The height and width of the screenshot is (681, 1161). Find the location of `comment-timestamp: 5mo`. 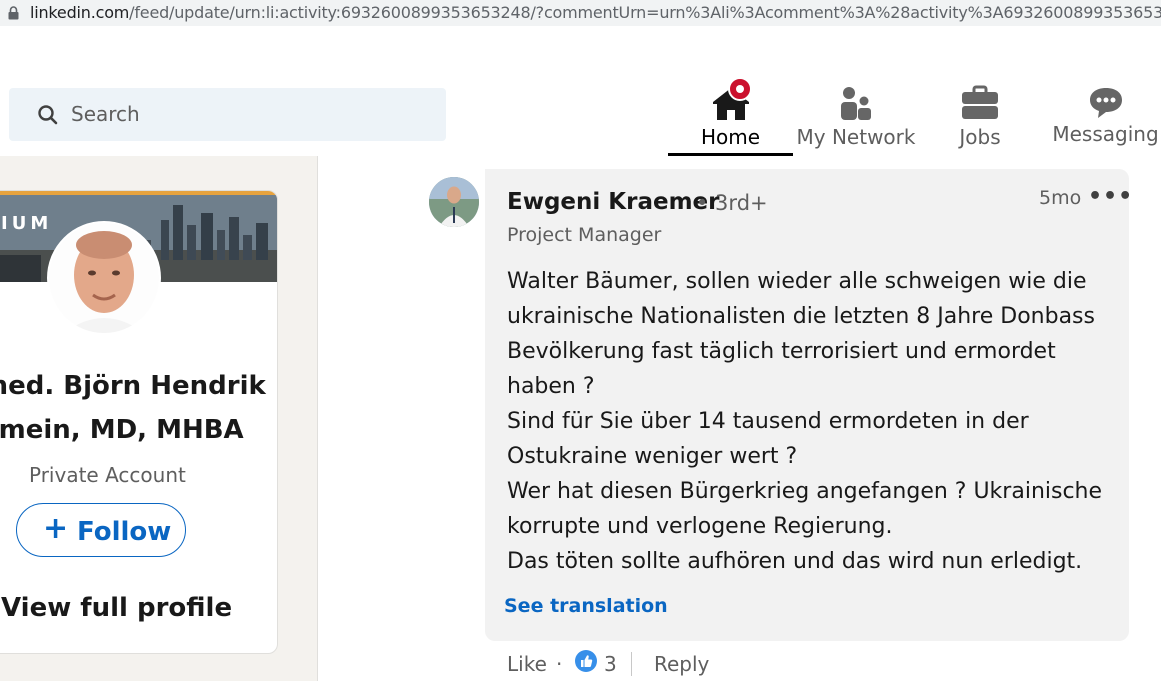

comment-timestamp: 5mo is located at coordinates (1060, 198).